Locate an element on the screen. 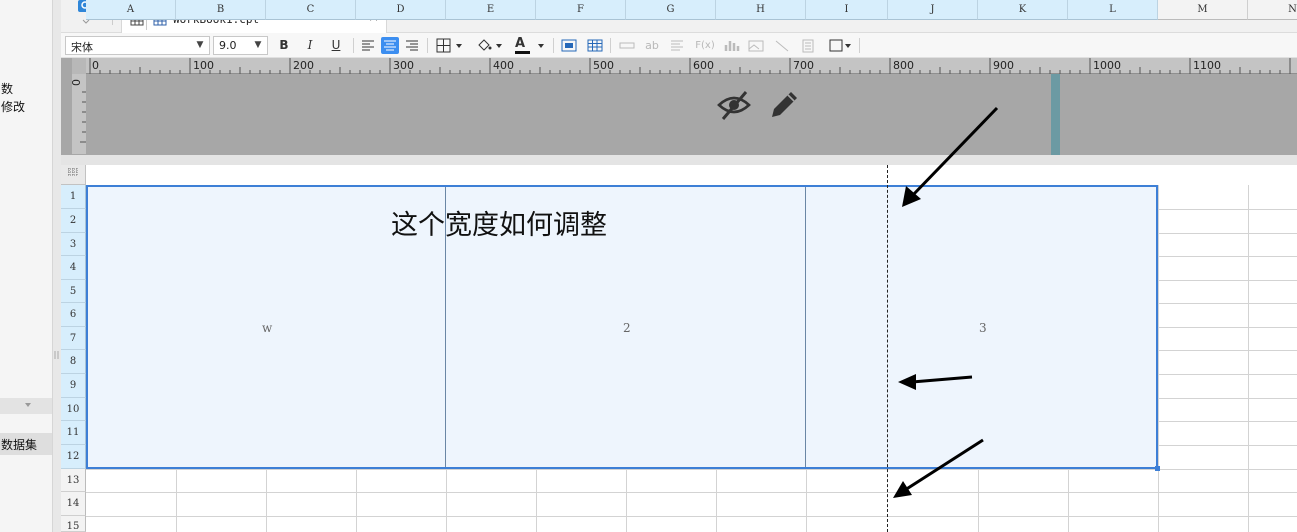  row-header-10: 10 is located at coordinates (73, 409).